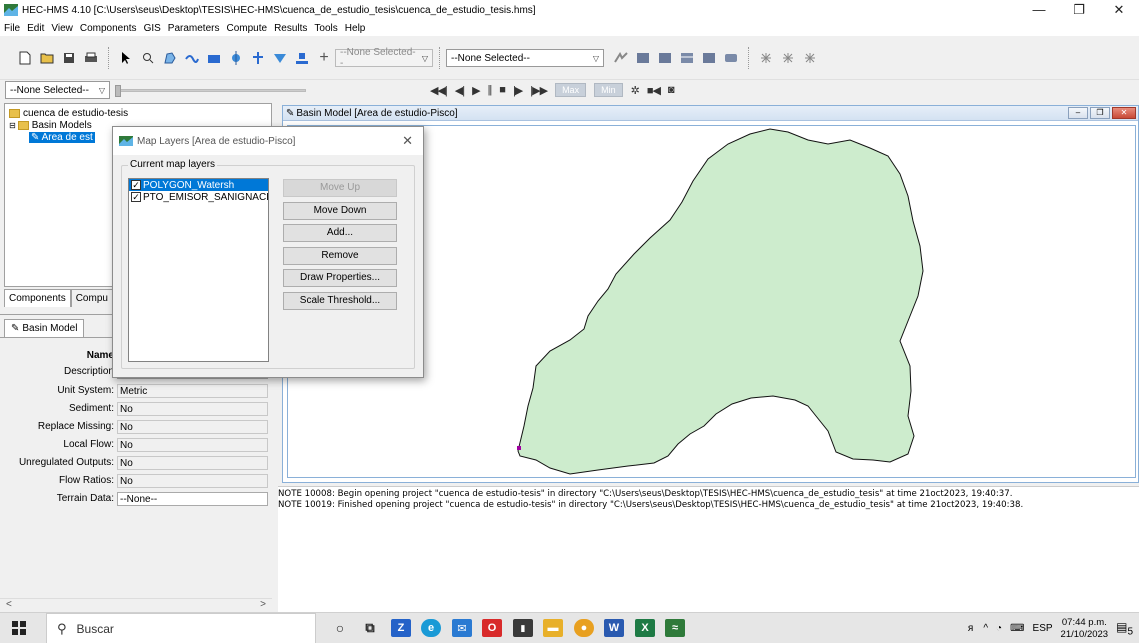 The image size is (1139, 643). I want to click on internal-minimize-button: –, so click(1078, 113).